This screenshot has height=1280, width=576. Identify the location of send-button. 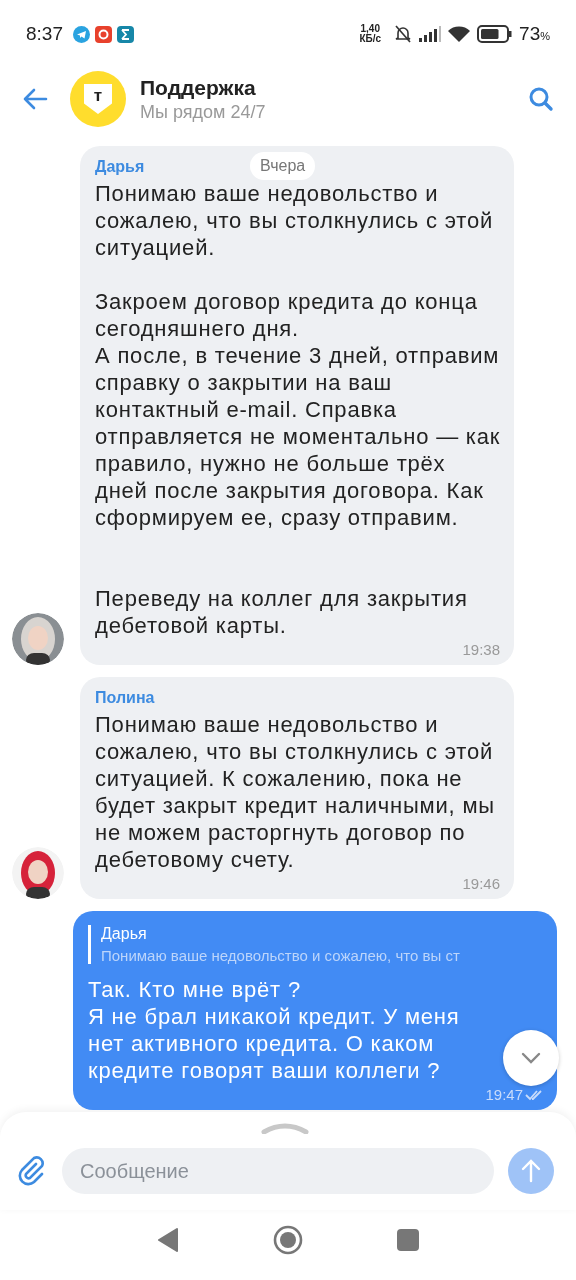
(531, 1171).